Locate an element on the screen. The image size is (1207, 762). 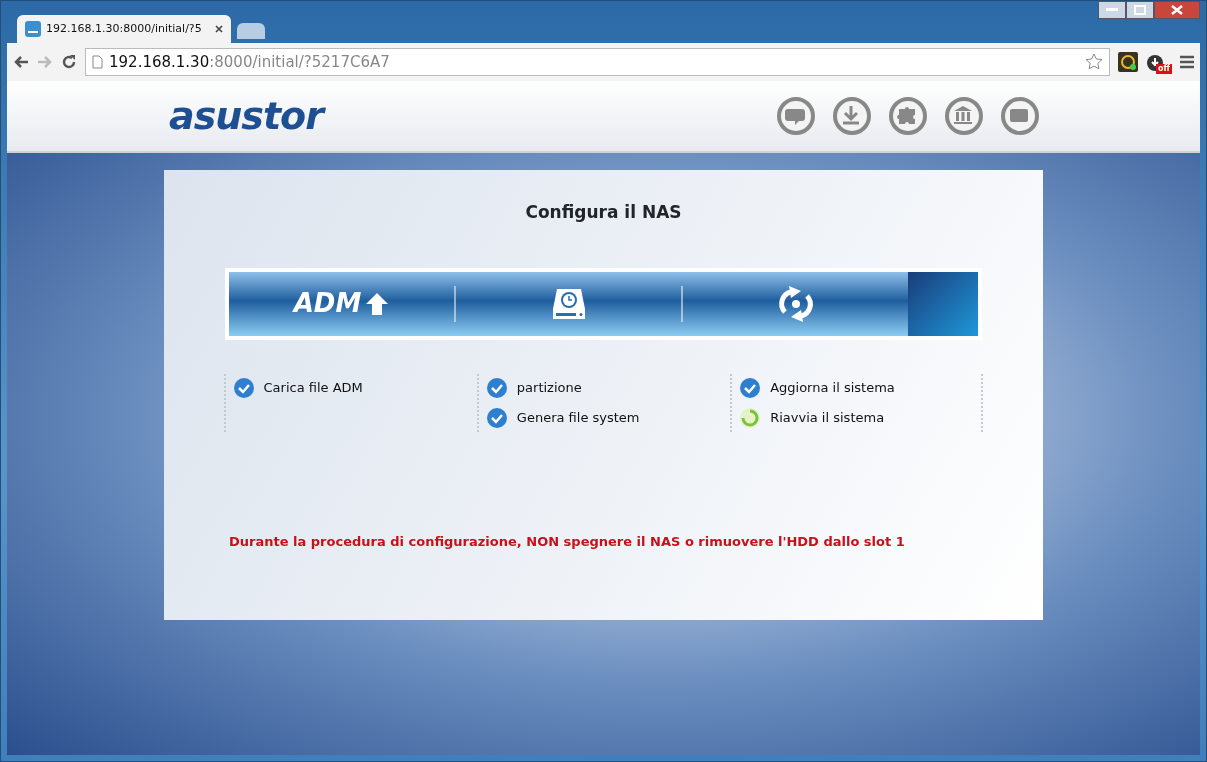
dialog-title: Configura il NAS is located at coordinates (603, 212).